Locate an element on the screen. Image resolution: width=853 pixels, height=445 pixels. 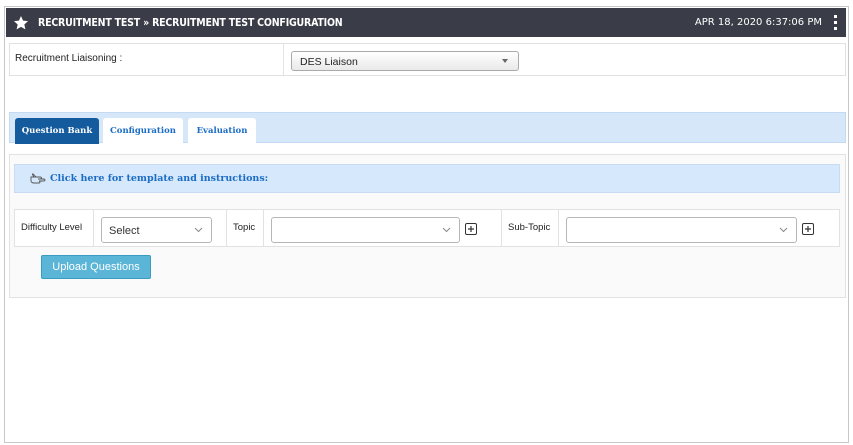
difficulty-level-value: Select is located at coordinates (124, 231).